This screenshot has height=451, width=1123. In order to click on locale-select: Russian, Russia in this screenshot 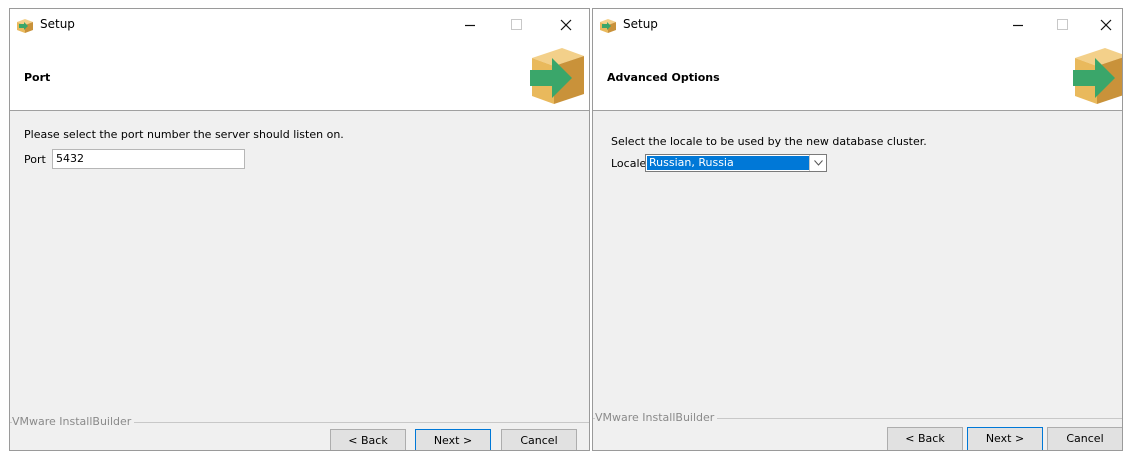, I will do `click(736, 163)`.